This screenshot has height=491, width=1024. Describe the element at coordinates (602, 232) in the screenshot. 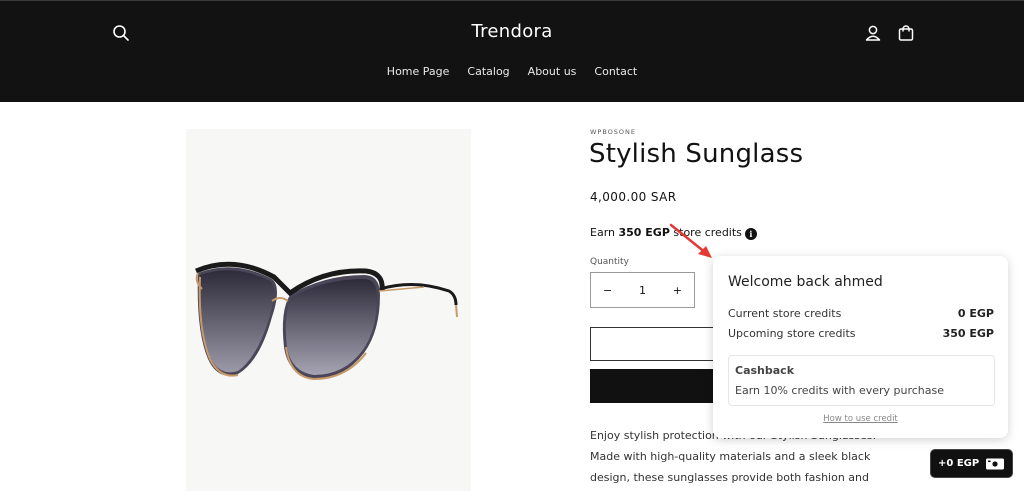

I see `earn-prefix: Earn` at that location.